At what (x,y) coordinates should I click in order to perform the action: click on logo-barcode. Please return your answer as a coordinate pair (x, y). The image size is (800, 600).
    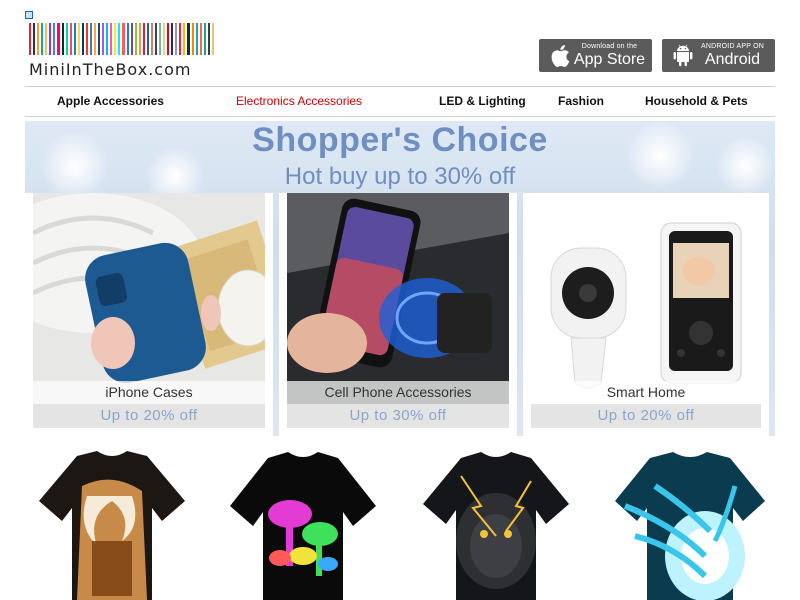
    Looking at the image, I should click on (121, 39).